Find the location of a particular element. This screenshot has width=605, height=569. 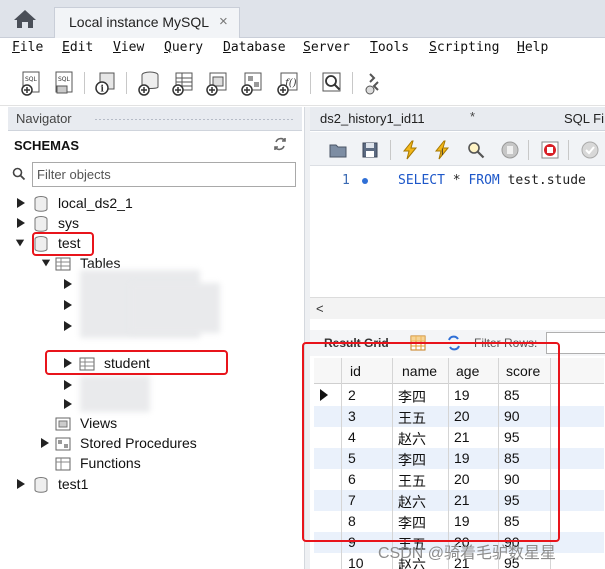

search-table-data-icon is located at coordinates (332, 83).